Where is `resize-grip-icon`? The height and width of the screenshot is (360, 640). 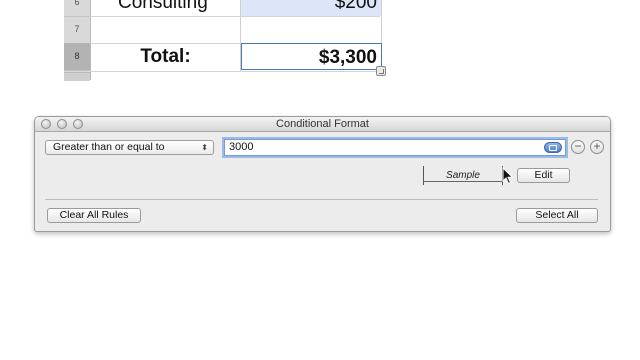 resize-grip-icon is located at coordinates (381, 71).